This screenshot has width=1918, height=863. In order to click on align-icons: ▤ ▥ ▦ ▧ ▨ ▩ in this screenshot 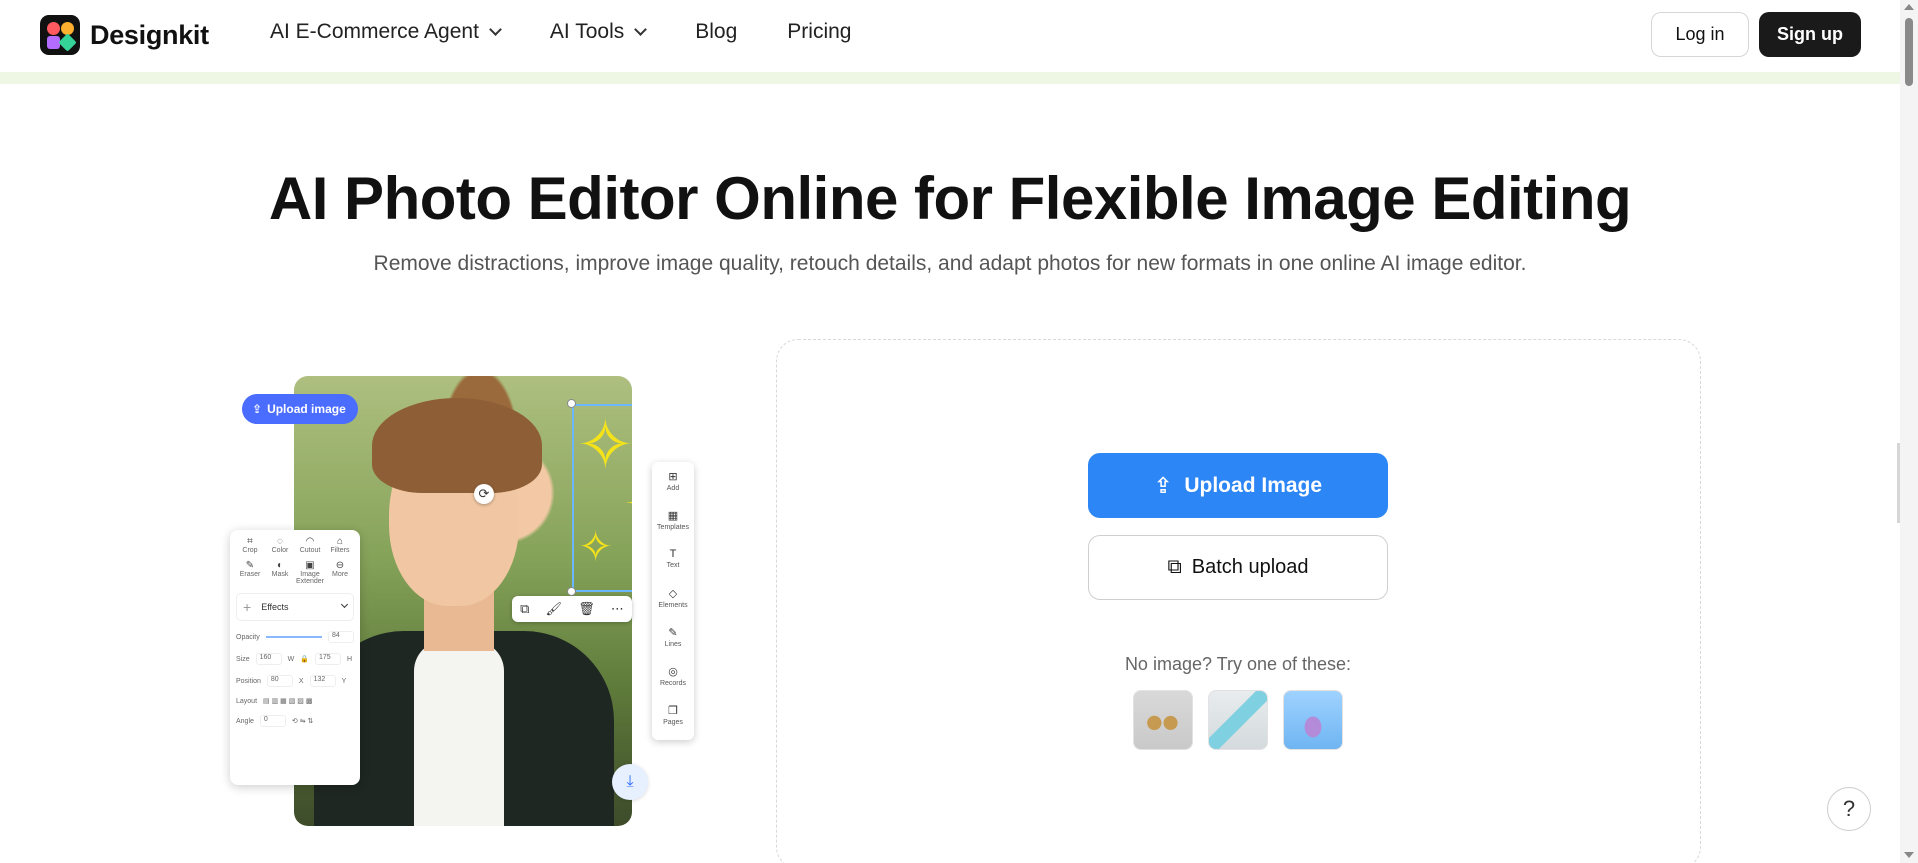, I will do `click(287, 701)`.